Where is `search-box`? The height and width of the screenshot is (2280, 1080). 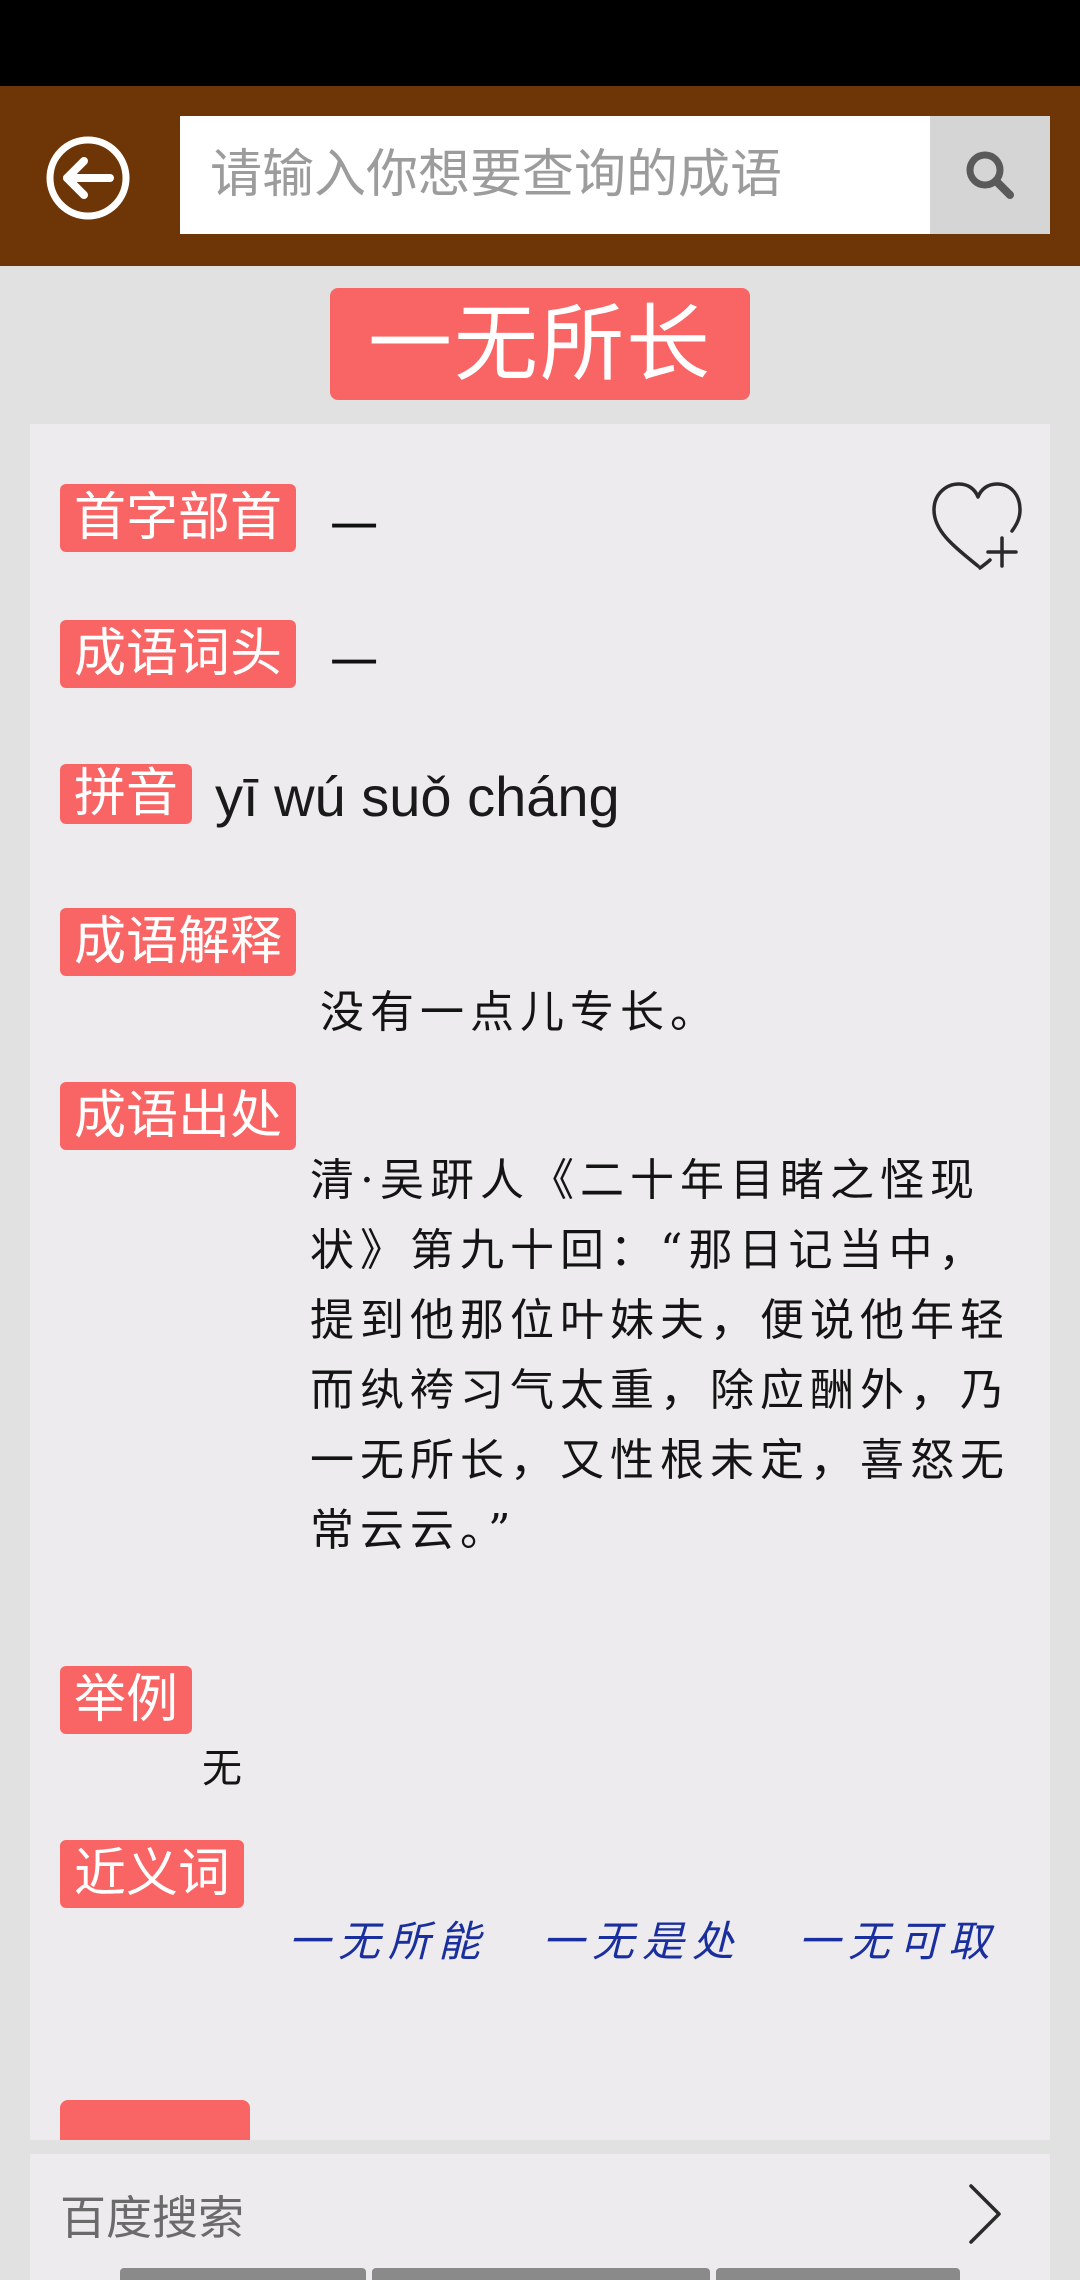 search-box is located at coordinates (555, 175).